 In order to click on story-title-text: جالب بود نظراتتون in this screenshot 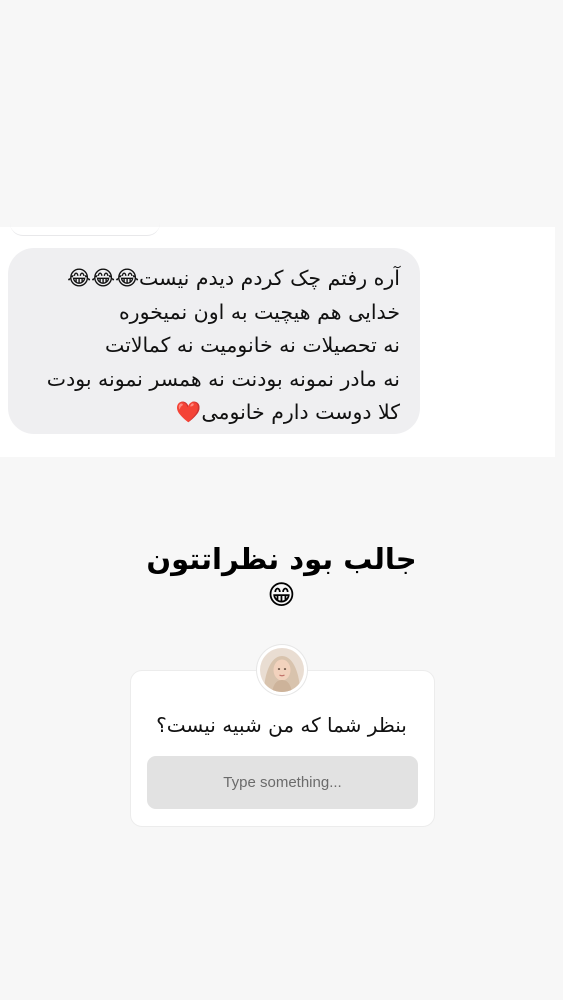, I will do `click(281, 559)`.